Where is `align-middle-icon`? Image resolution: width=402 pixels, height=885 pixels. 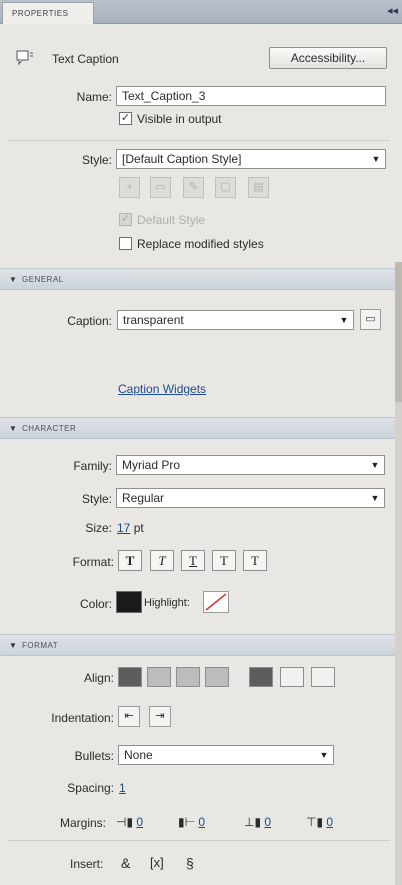
align-middle-icon is located at coordinates (292, 677).